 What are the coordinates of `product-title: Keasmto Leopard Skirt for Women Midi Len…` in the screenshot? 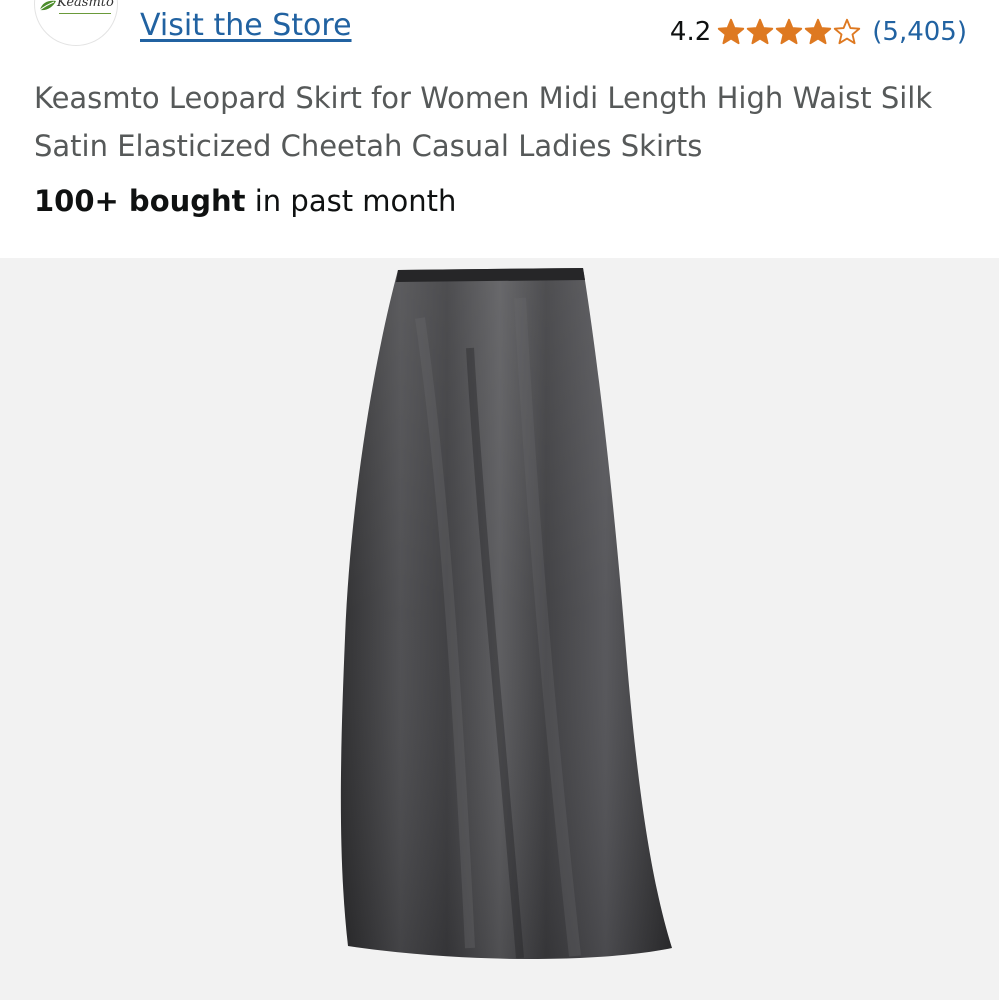 It's located at (483, 122).